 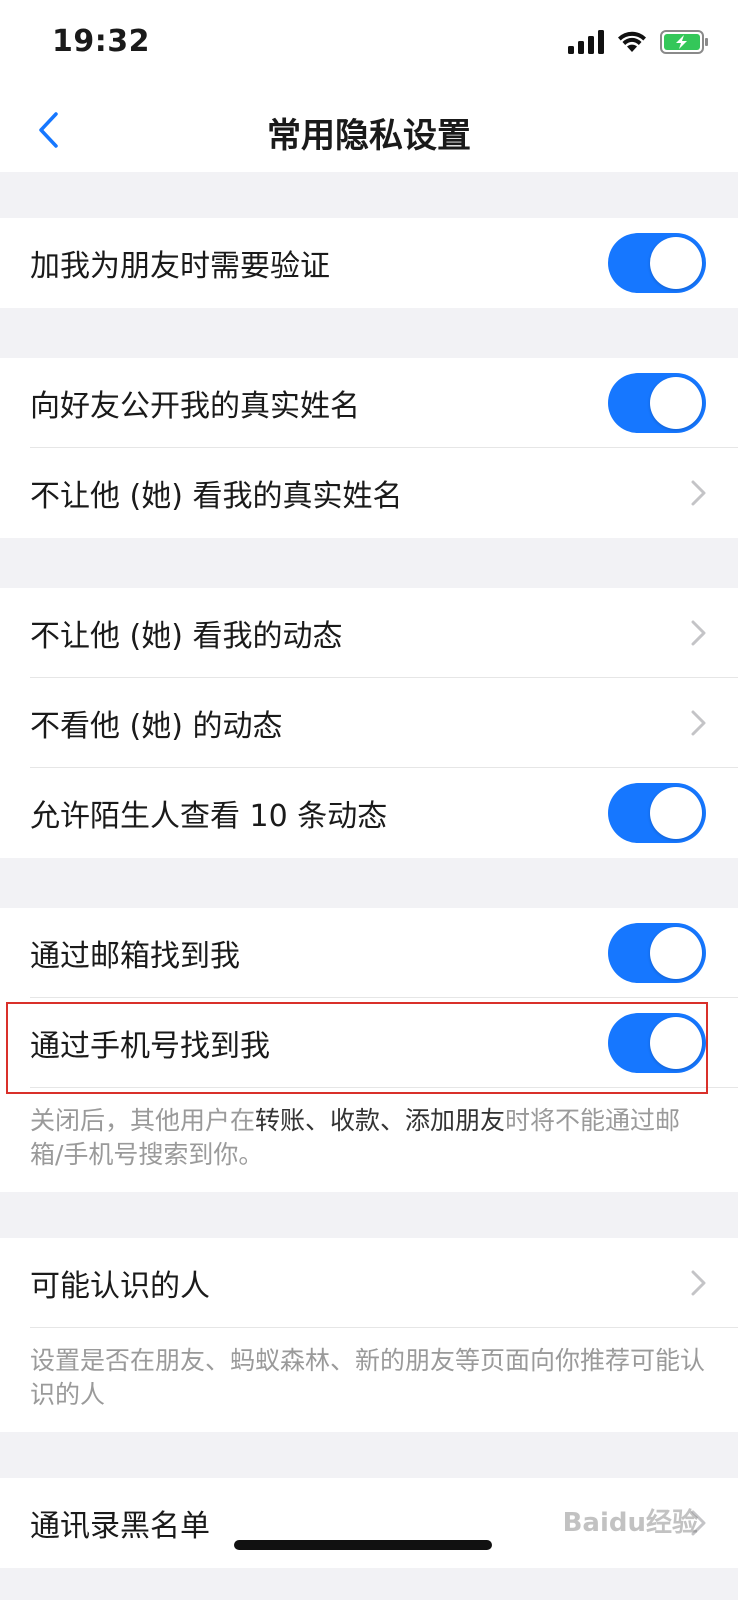 I want to click on status-time: 19:32, so click(x=101, y=41).